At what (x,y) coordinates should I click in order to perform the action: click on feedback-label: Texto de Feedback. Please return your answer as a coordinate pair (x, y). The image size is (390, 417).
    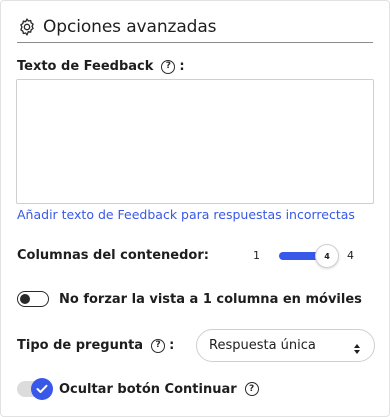
    Looking at the image, I should click on (85, 66).